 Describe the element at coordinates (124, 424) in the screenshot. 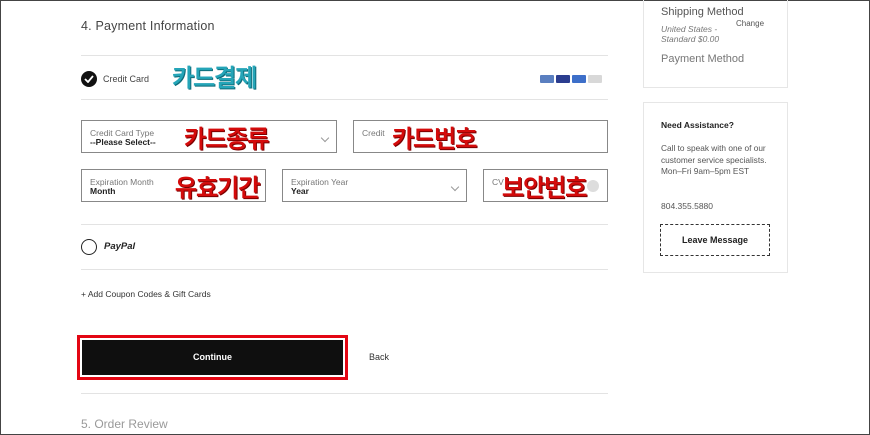

I see `order-review-title: 5. Order Review` at that location.